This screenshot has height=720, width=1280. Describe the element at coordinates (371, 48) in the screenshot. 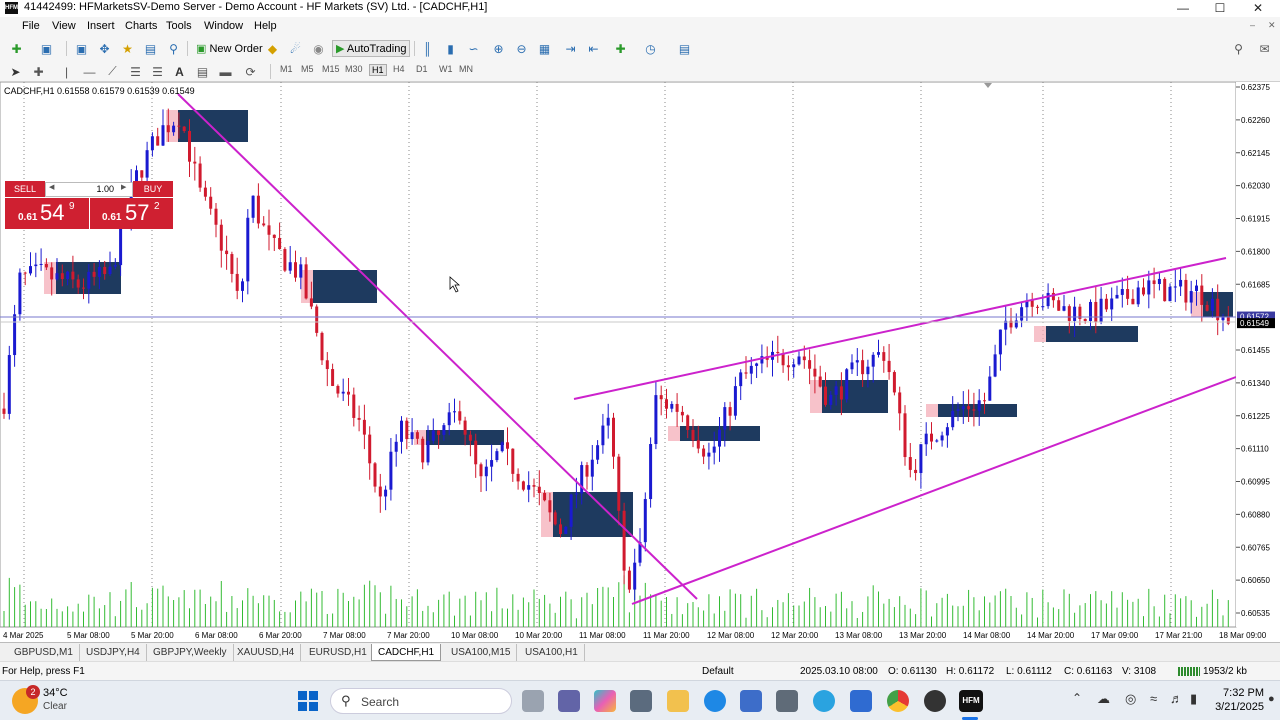

I see `autotrading-button: ▶ AutoTrading` at that location.